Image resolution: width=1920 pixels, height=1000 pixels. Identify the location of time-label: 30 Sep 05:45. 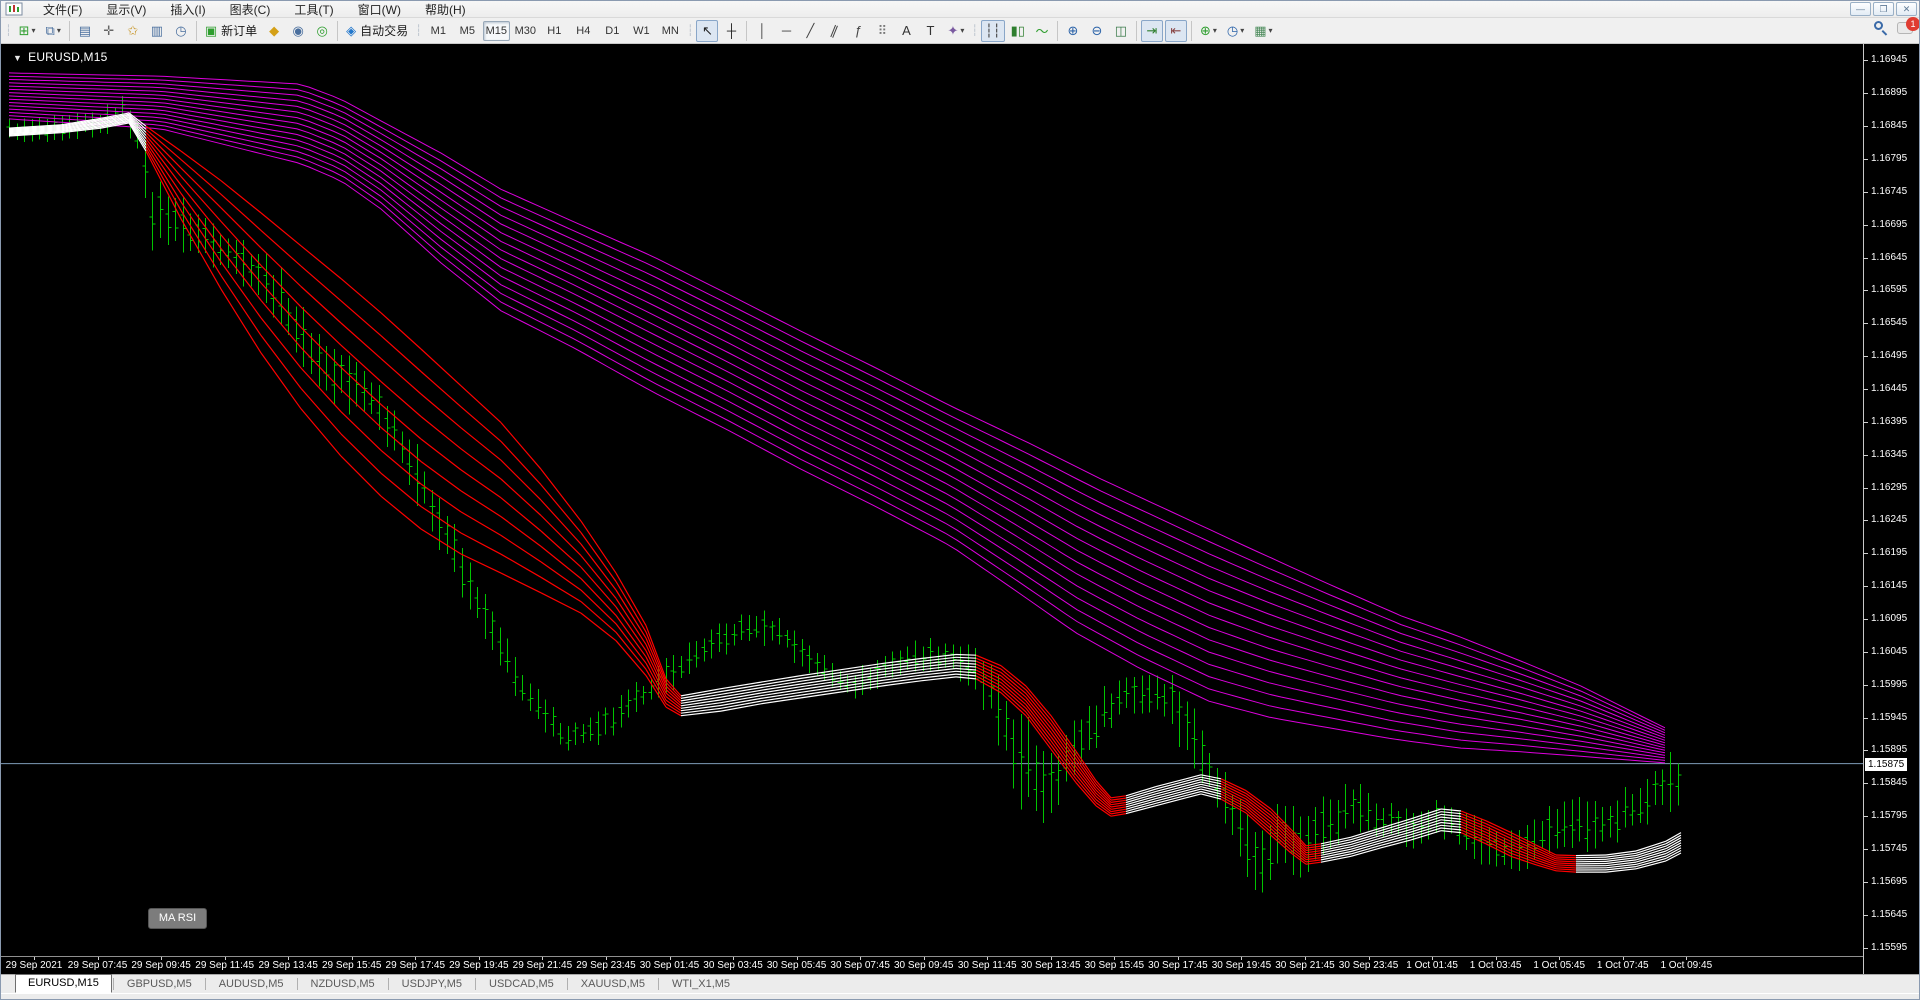
(796, 965).